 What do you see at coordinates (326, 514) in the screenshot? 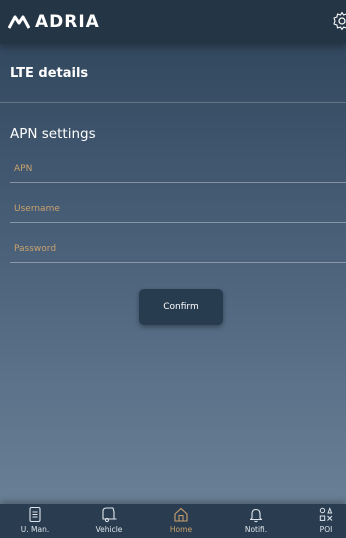
I see `poi-icon` at bounding box center [326, 514].